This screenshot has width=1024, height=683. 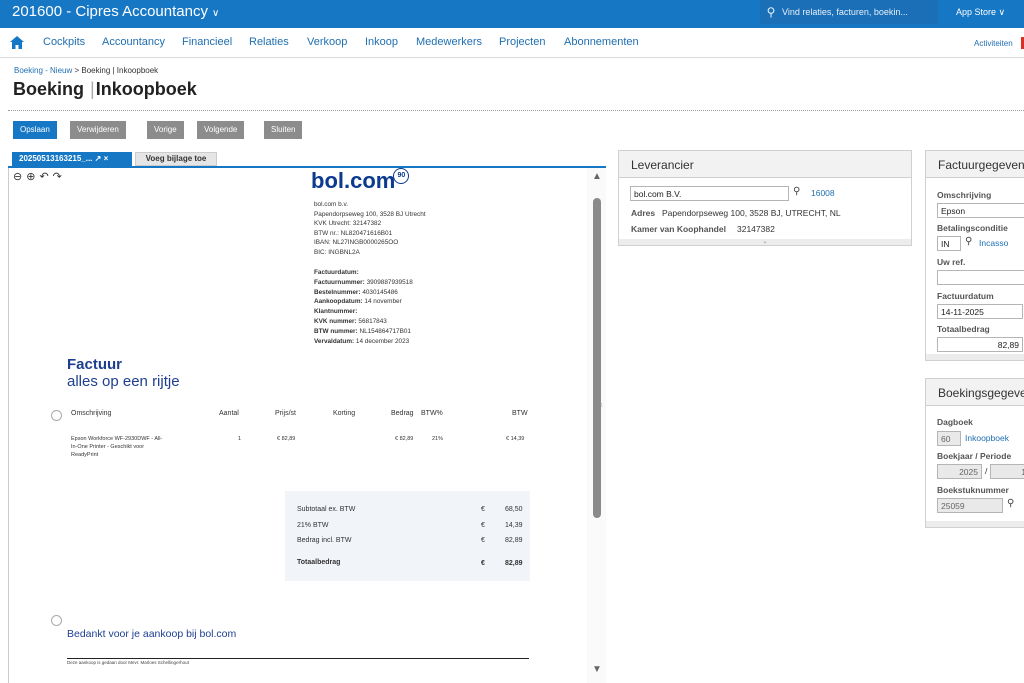 What do you see at coordinates (597, 669) in the screenshot?
I see `scroll-down-icon: ▼` at bounding box center [597, 669].